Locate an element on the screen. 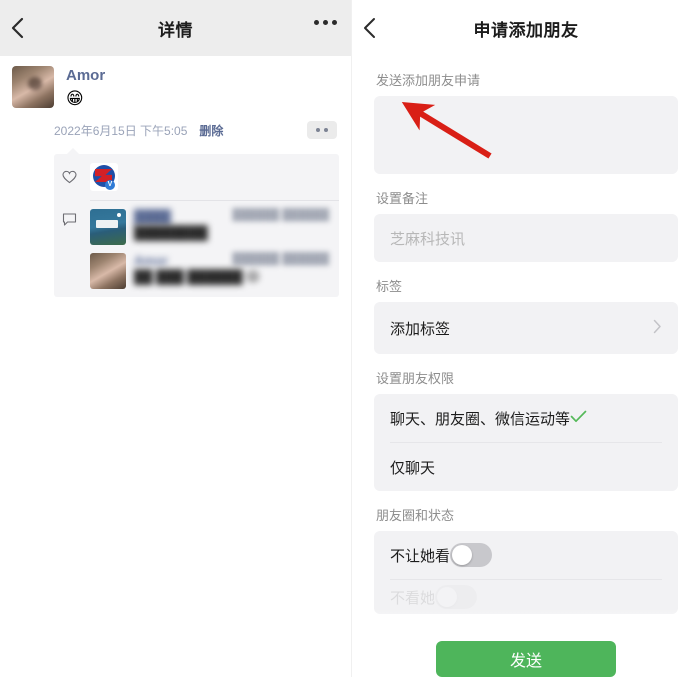 The width and height of the screenshot is (700, 677). comment-text-body: ██ ███ ██████ is located at coordinates (188, 276).